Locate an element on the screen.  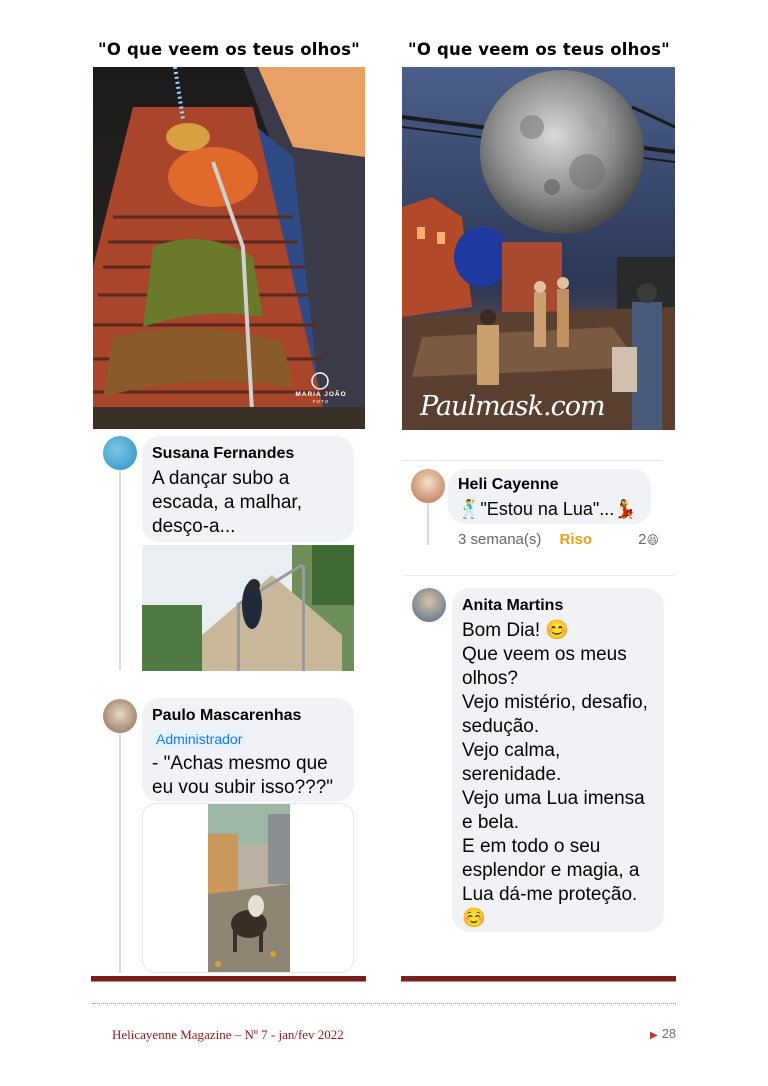
page-footer-rule is located at coordinates (384, 1003).